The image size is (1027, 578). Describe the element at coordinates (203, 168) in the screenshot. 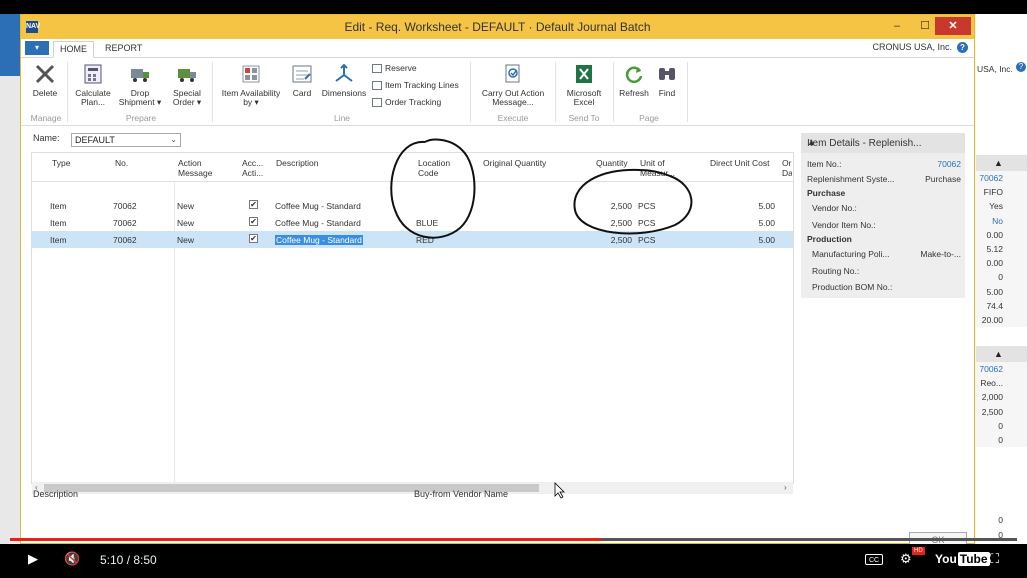

I see `column-header-action-message: Action Message` at that location.